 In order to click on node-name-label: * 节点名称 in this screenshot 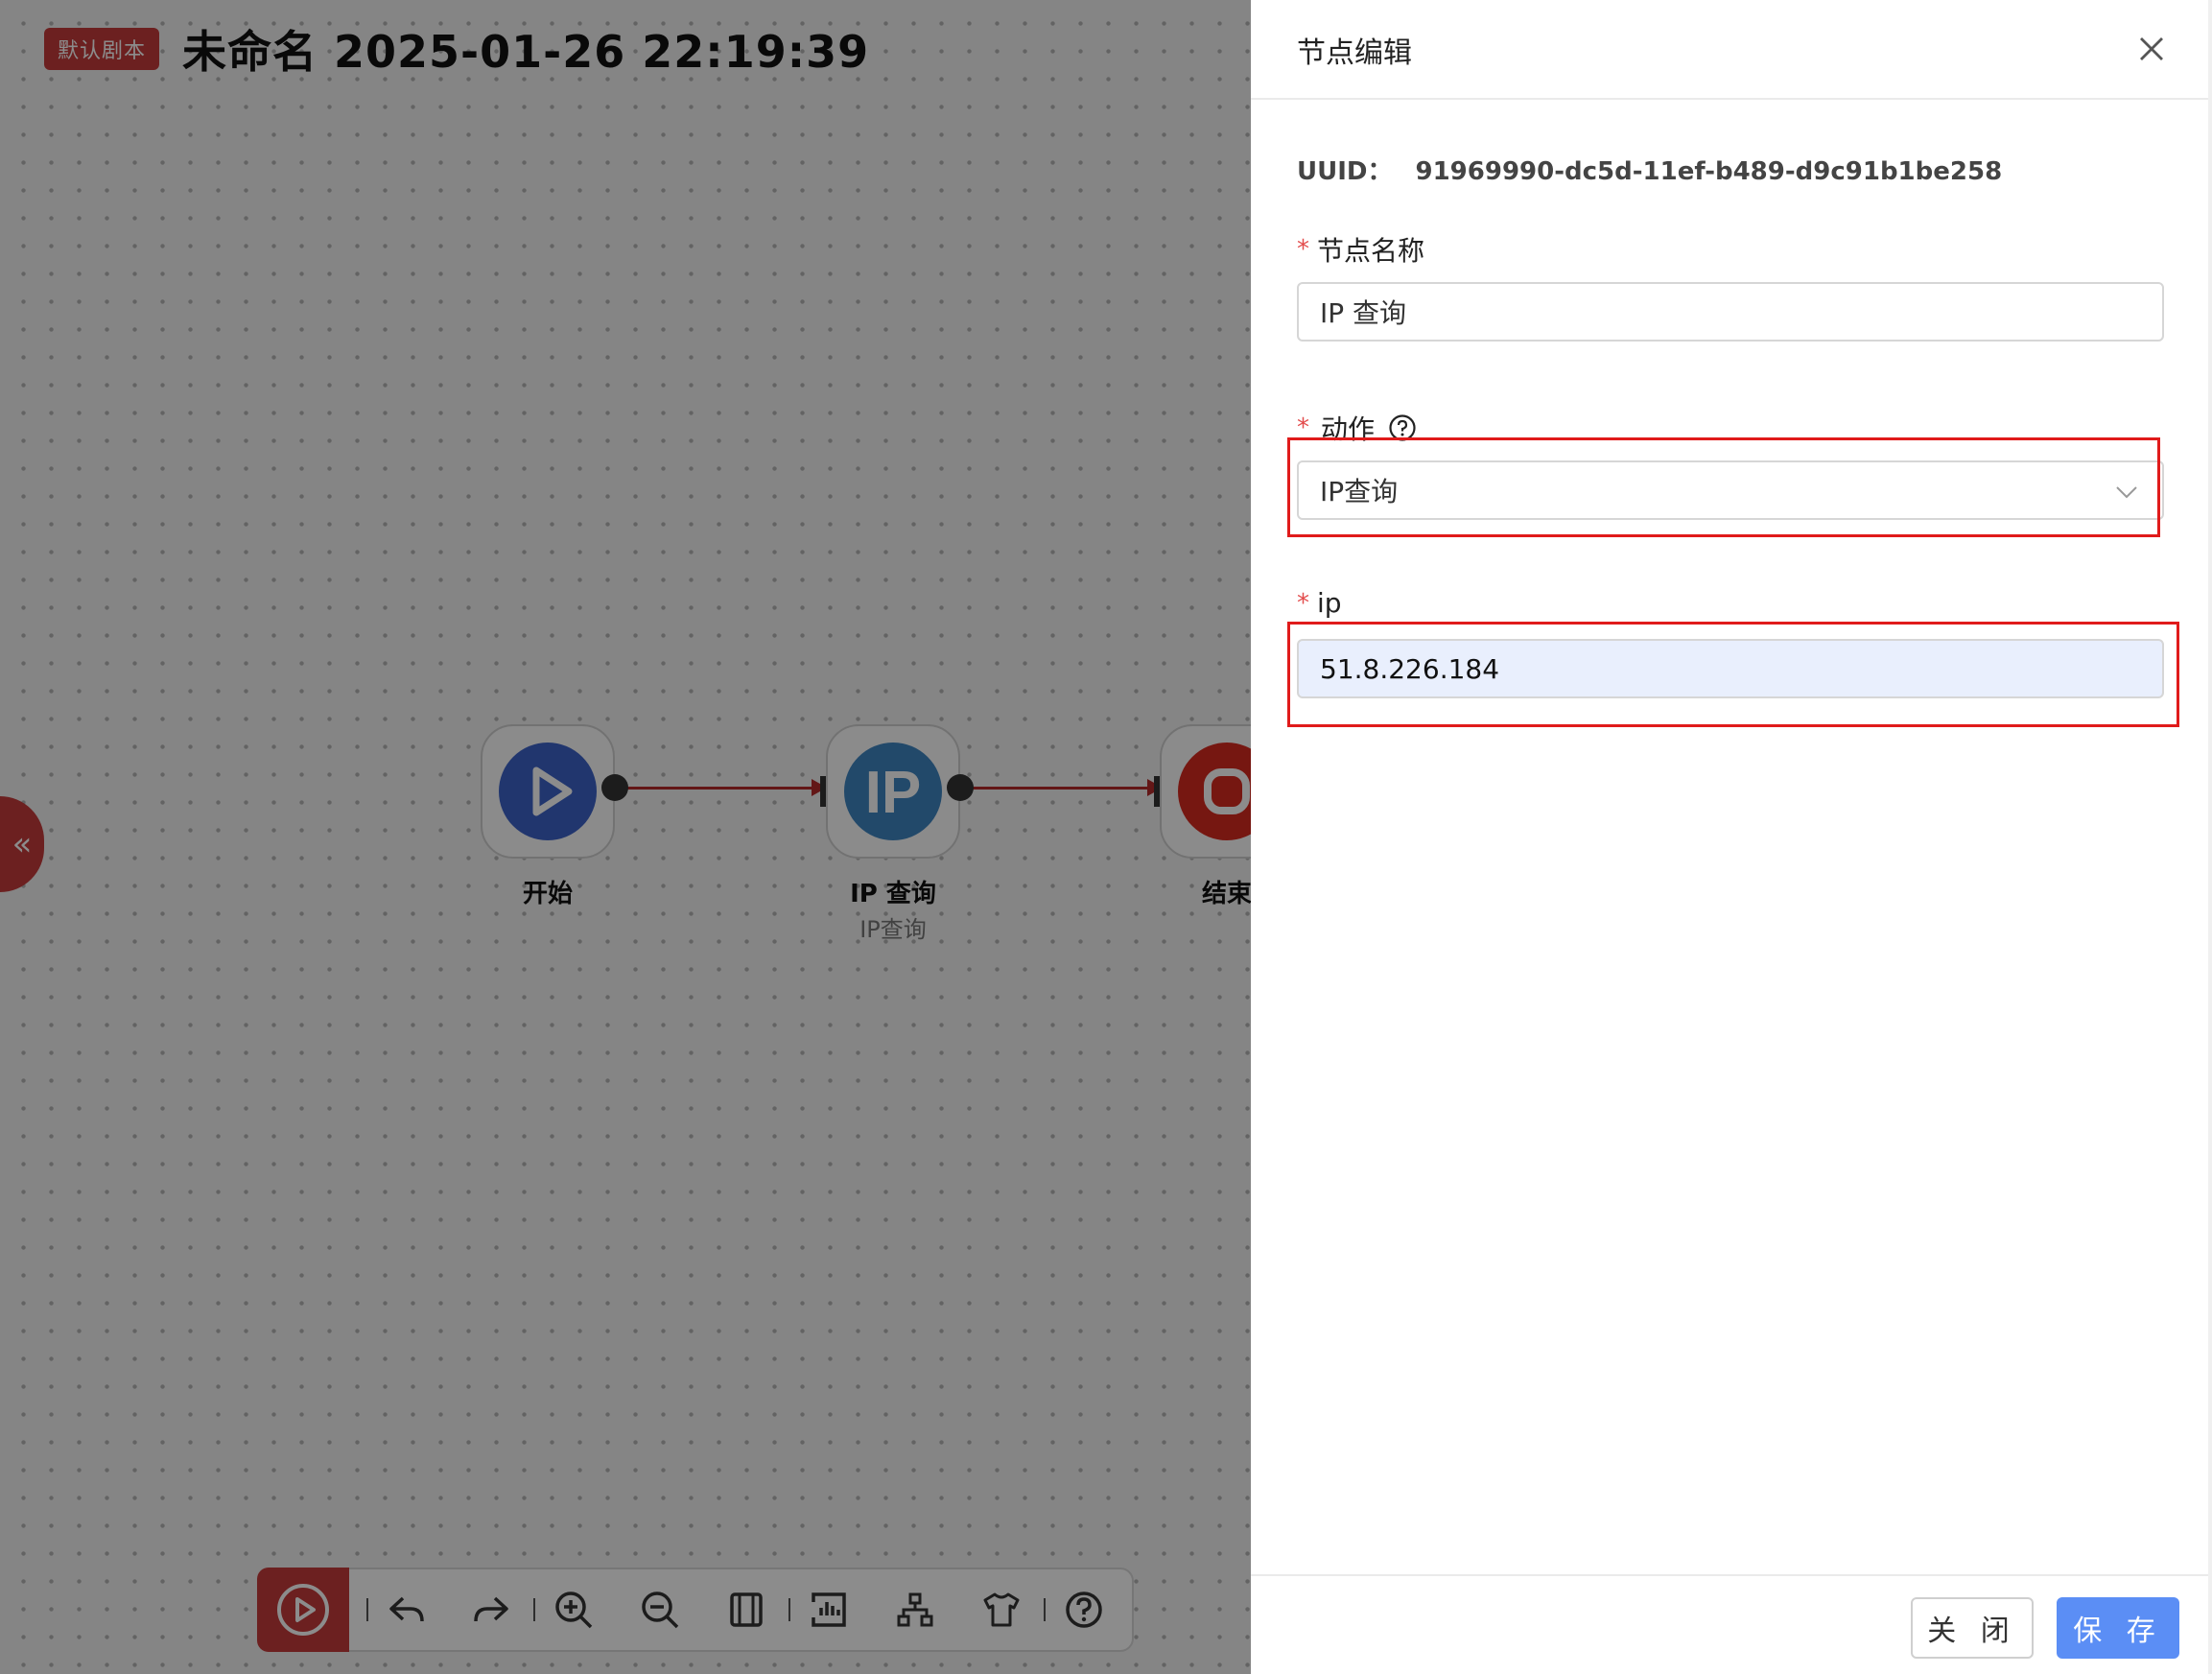, I will do `click(1360, 249)`.